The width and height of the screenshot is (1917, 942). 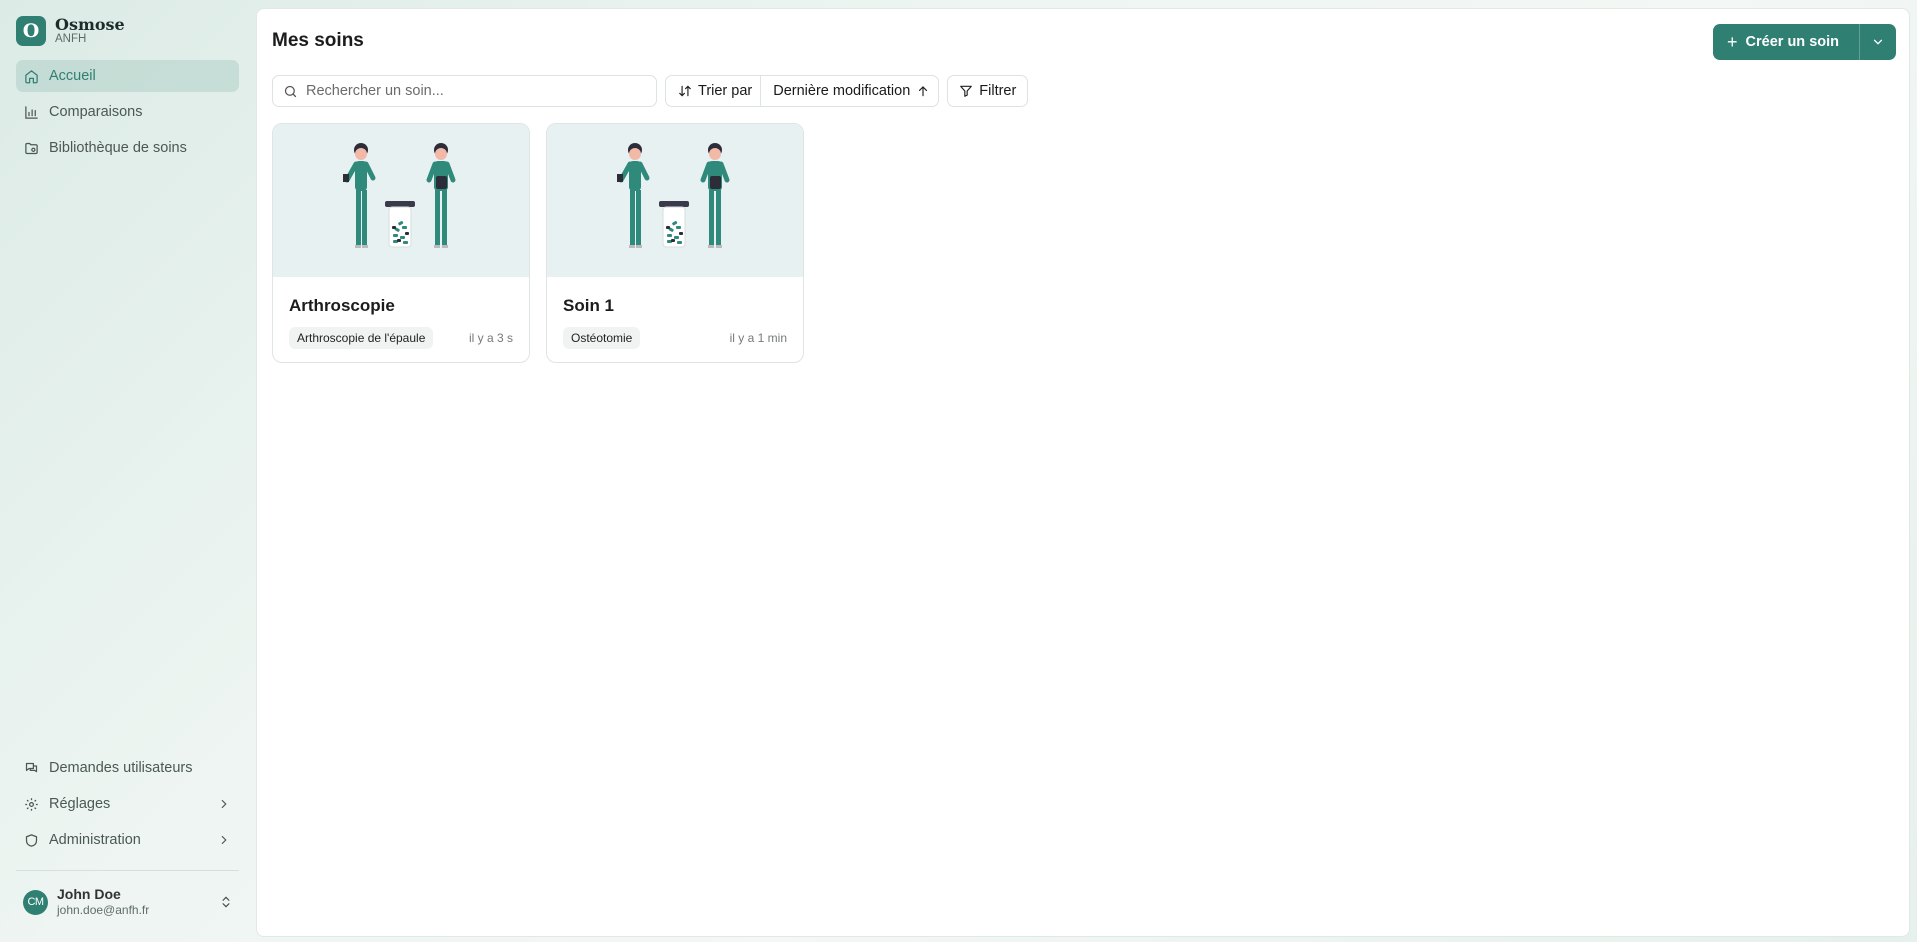 I want to click on plus-icon: +, so click(x=1732, y=41).